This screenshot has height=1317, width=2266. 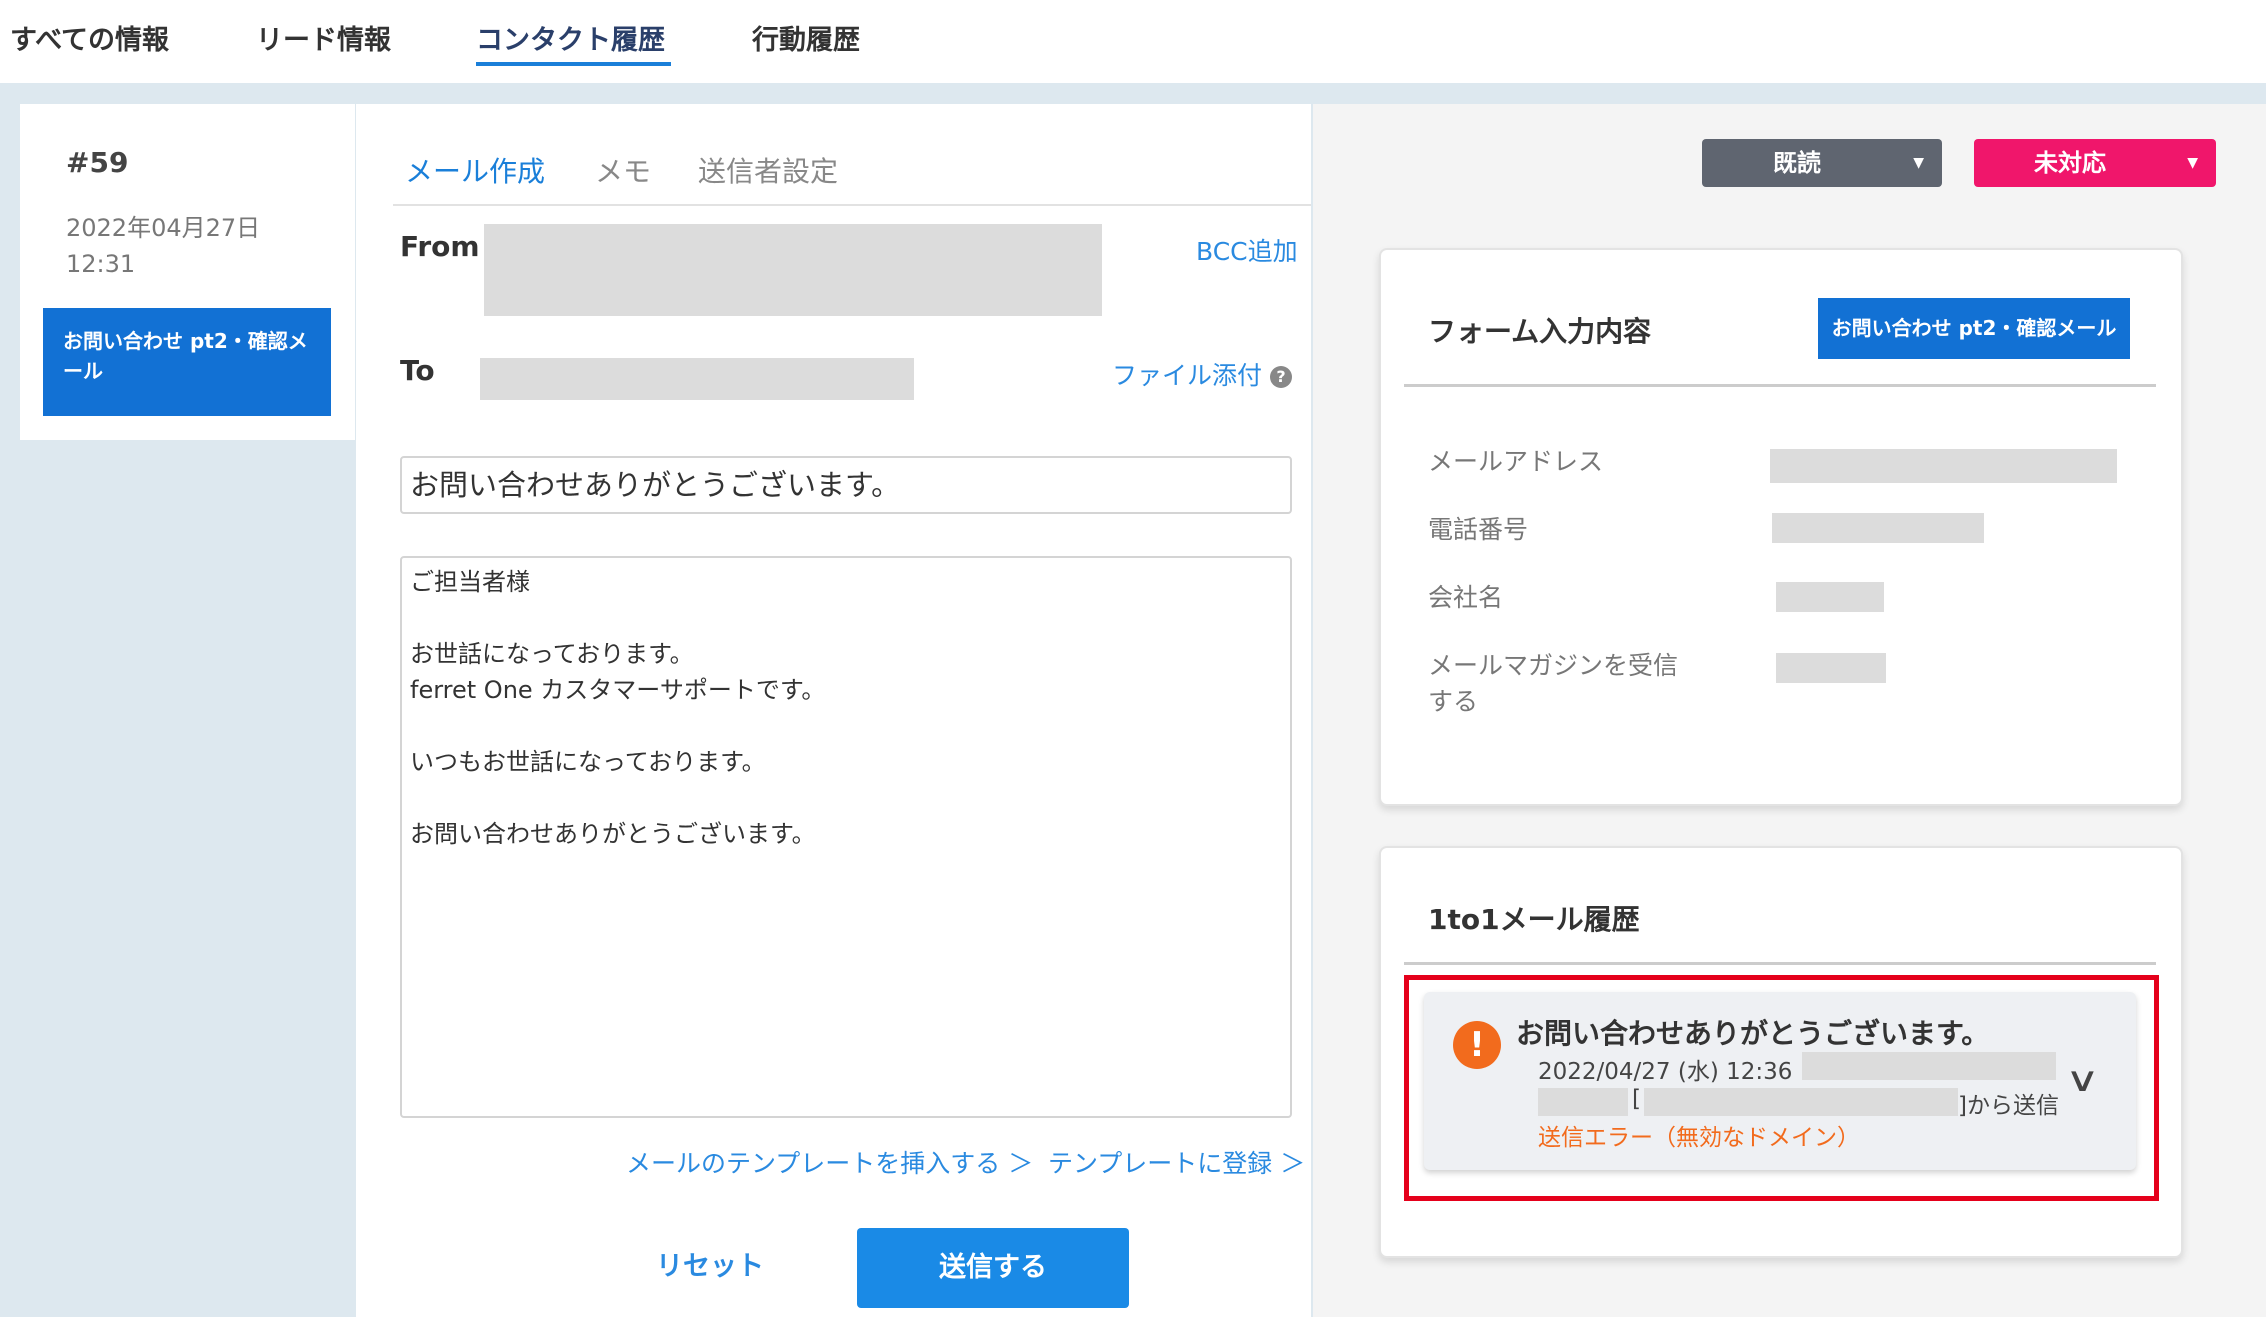 What do you see at coordinates (1830, 597) in the screenshot?
I see `field-value-company` at bounding box center [1830, 597].